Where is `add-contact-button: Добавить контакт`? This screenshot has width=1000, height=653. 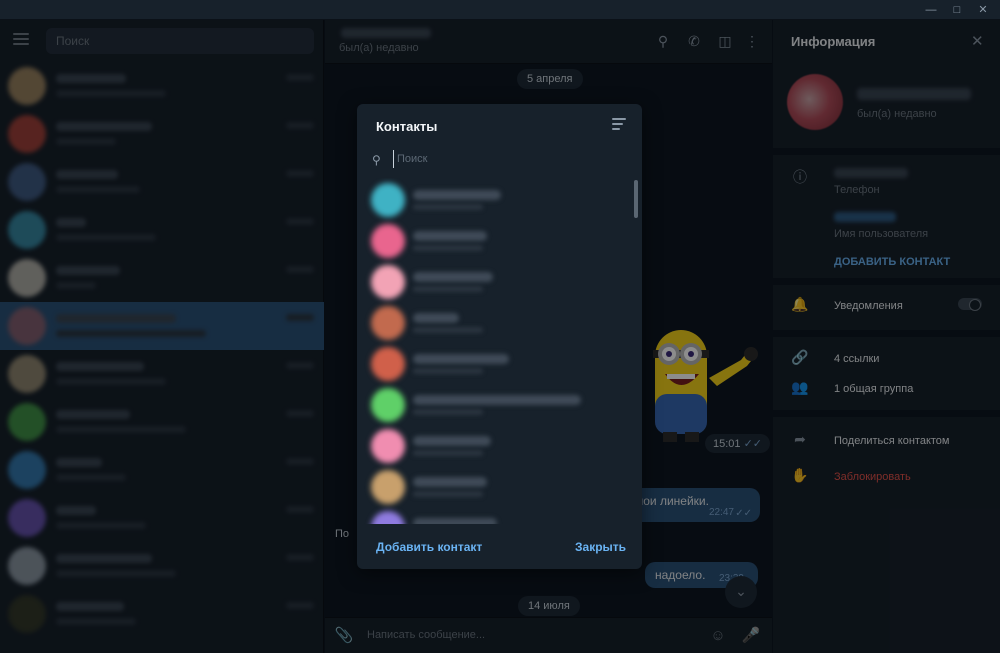
add-contact-button: Добавить контакт is located at coordinates (429, 547).